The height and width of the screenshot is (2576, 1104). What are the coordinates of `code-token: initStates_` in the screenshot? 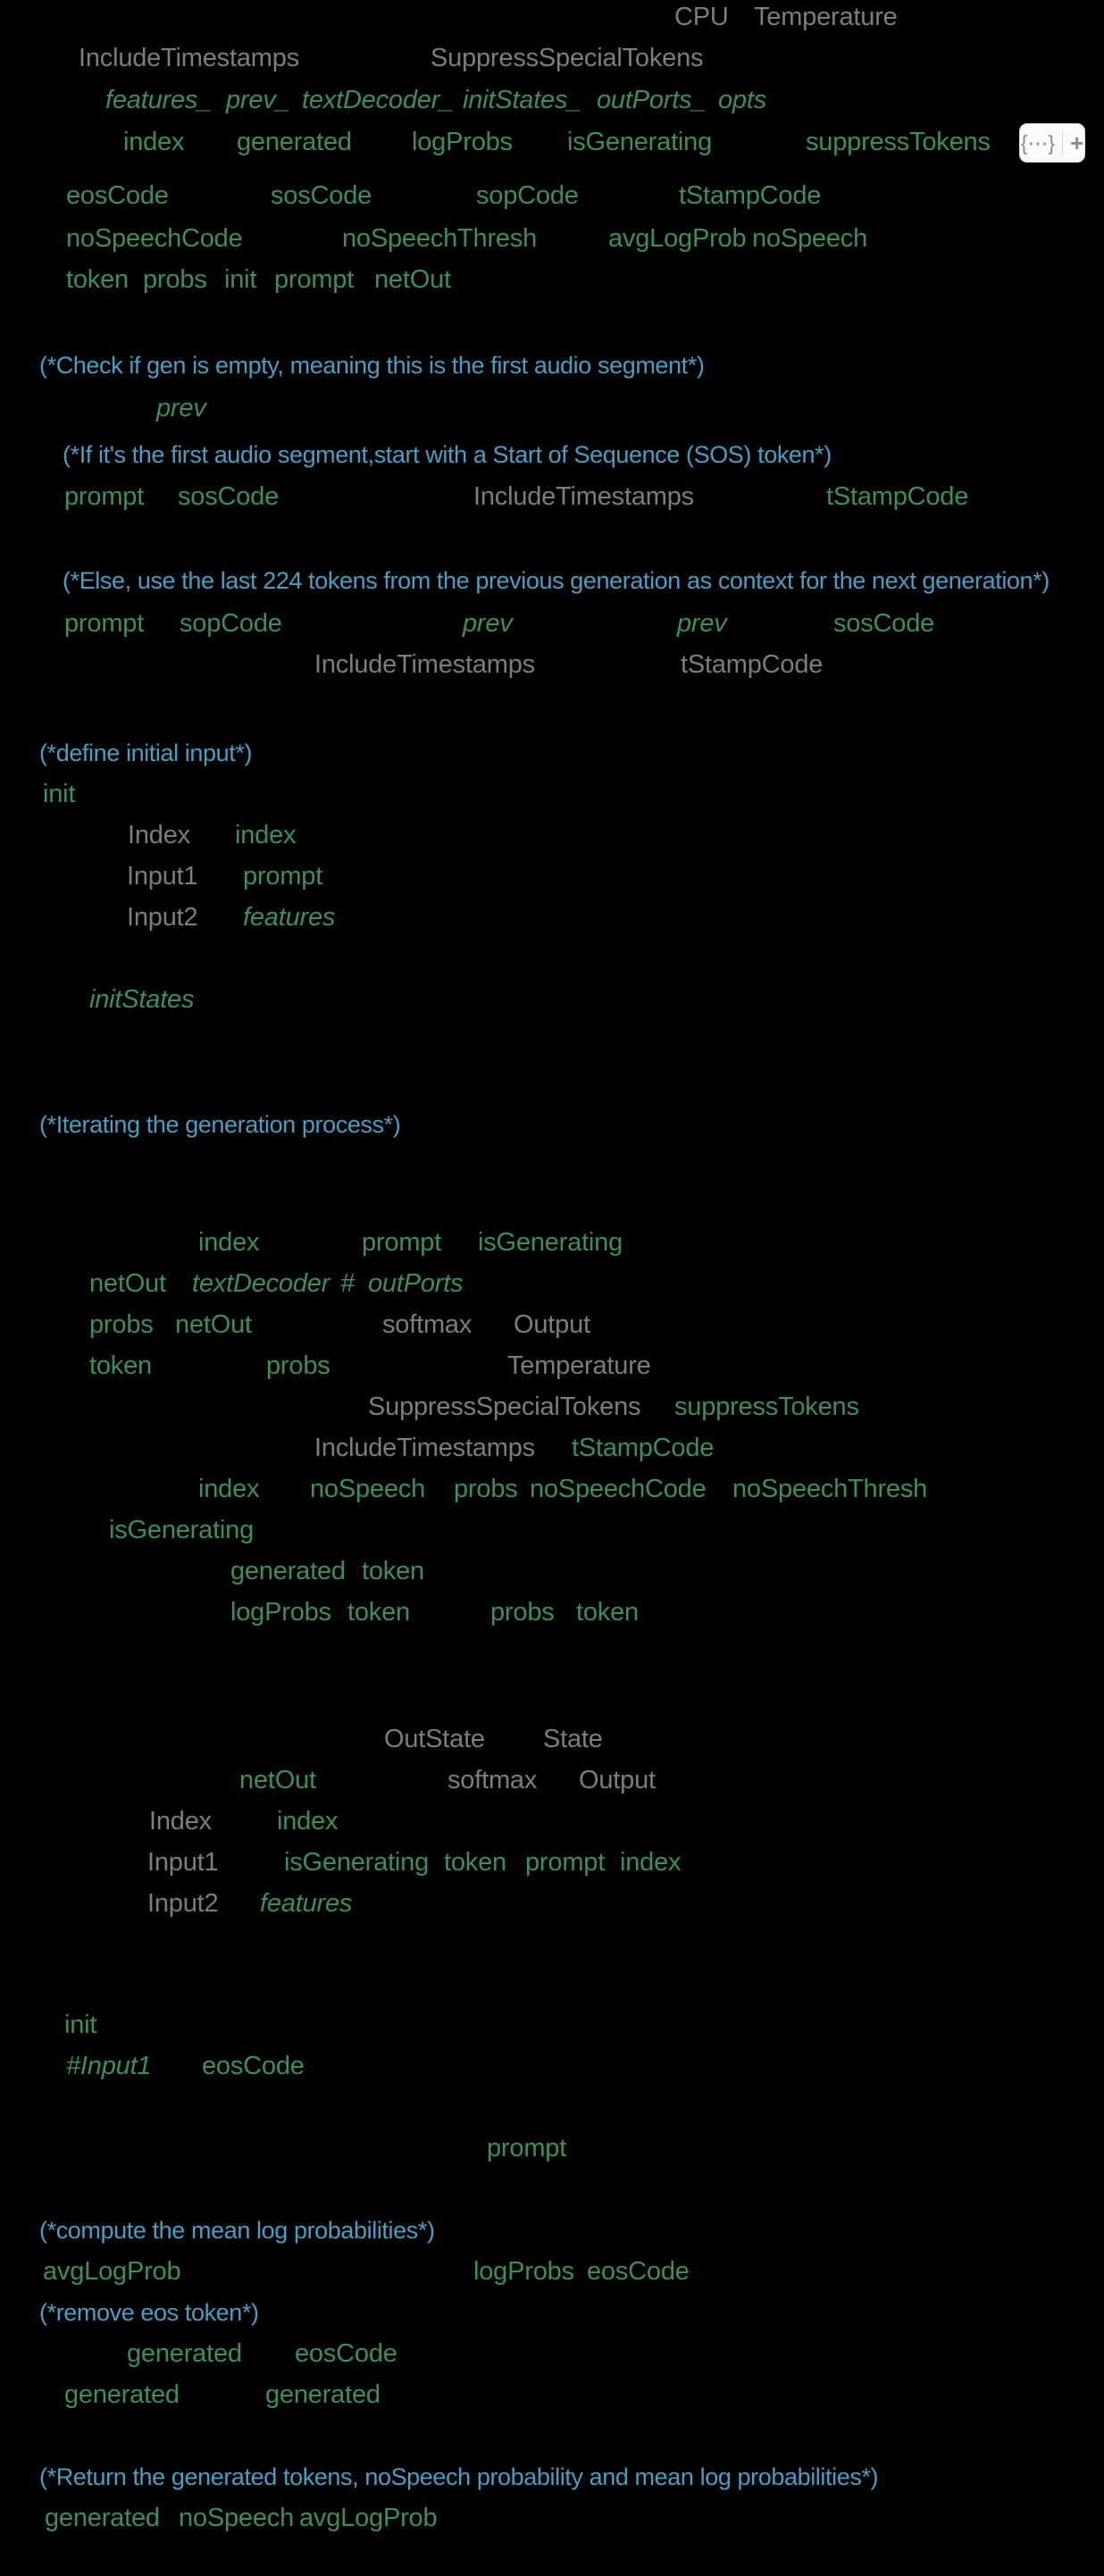 It's located at (523, 100).